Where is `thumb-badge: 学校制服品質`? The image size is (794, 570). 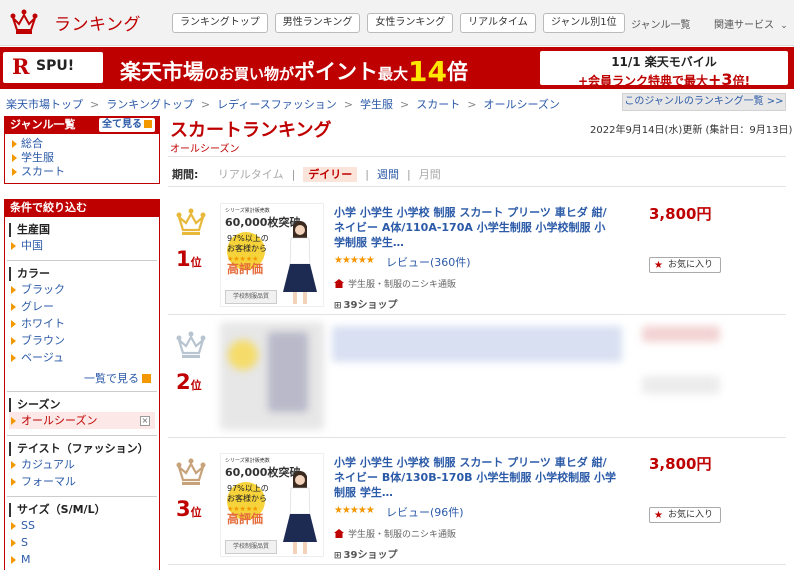 thumb-badge: 学校制服品質 is located at coordinates (251, 547).